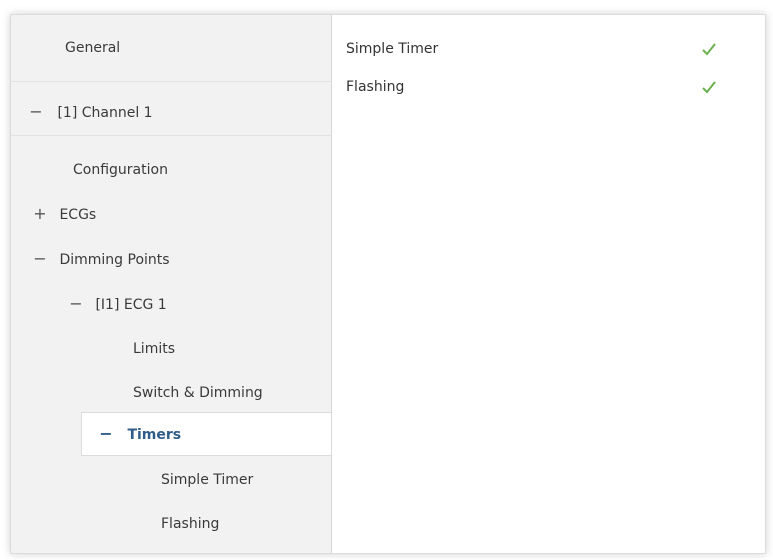 The image size is (773, 560). Describe the element at coordinates (114, 260) in the screenshot. I see `tree-item-dimming-points-label: Dimming Points` at that location.